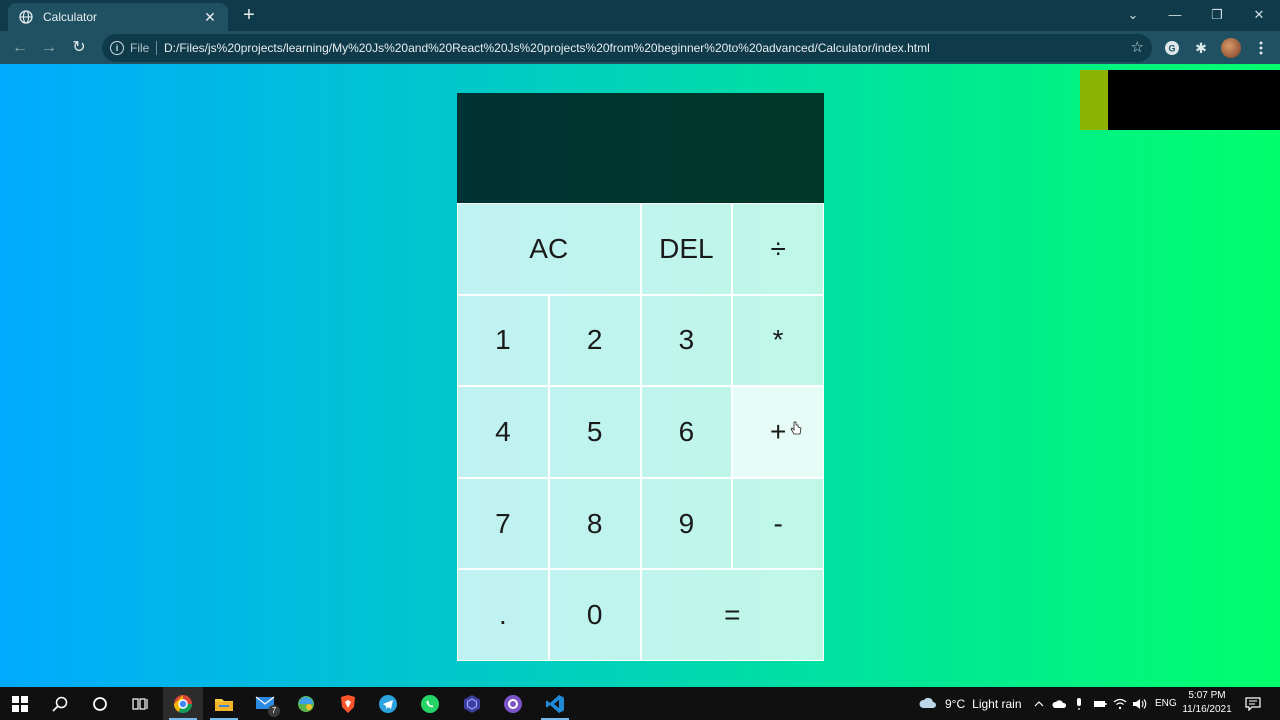 This screenshot has height=720, width=1280. Describe the element at coordinates (117, 48) in the screenshot. I see `info-icon: i` at that location.